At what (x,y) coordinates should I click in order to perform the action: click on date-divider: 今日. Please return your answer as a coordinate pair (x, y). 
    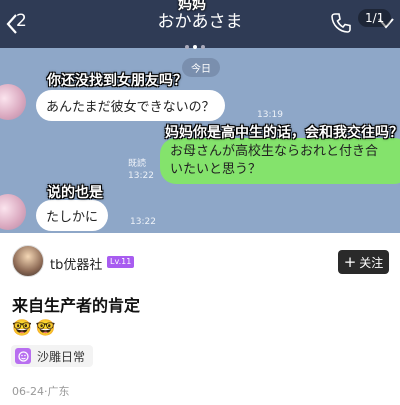
    Looking at the image, I should click on (201, 67).